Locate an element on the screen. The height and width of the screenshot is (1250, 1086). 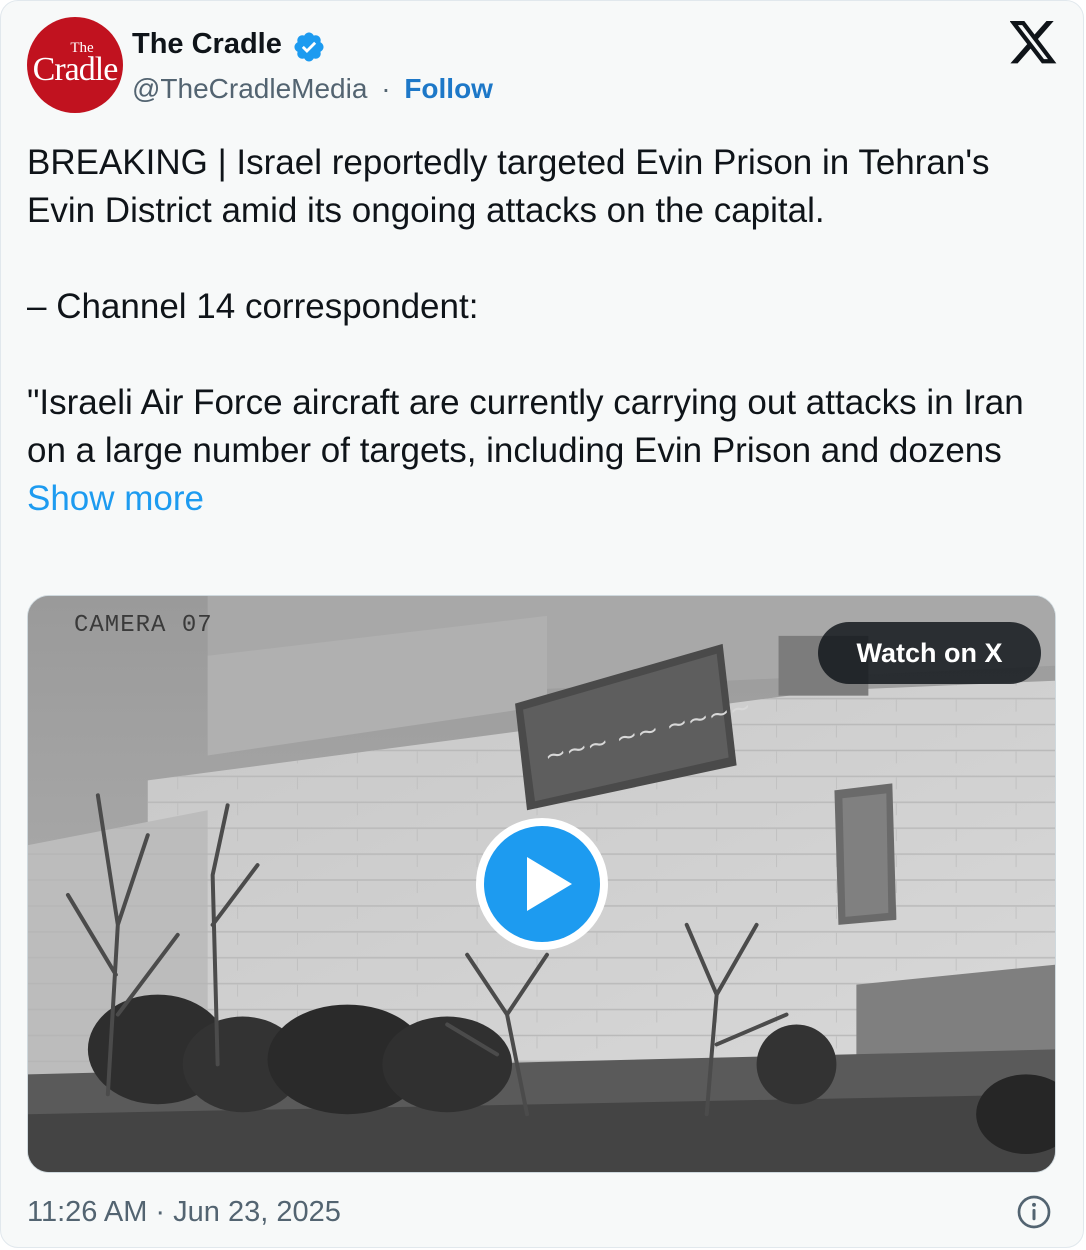
camera-label: CAMERA 07 is located at coordinates (143, 625).